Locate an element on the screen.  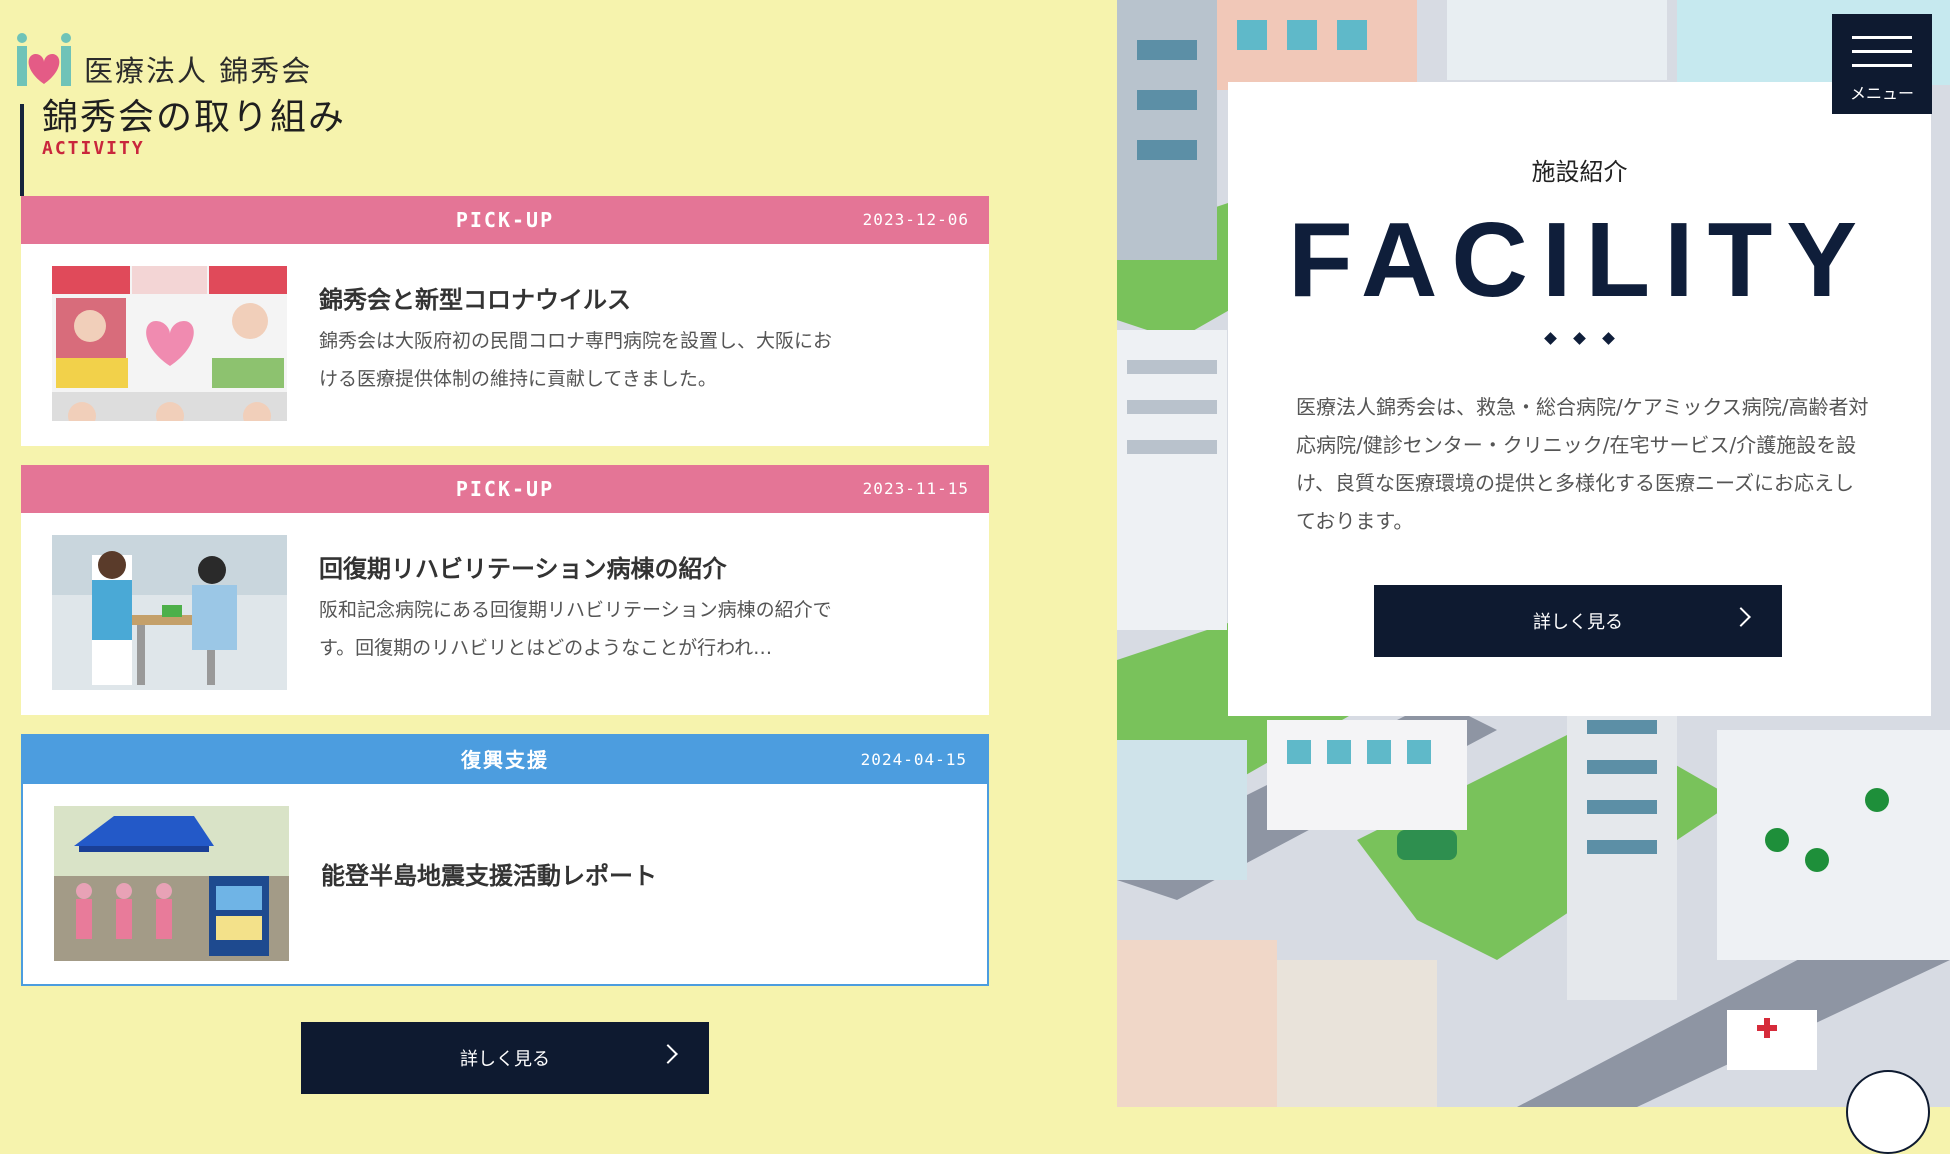
page-subtitle: ACTIVITY is located at coordinates (93, 148).